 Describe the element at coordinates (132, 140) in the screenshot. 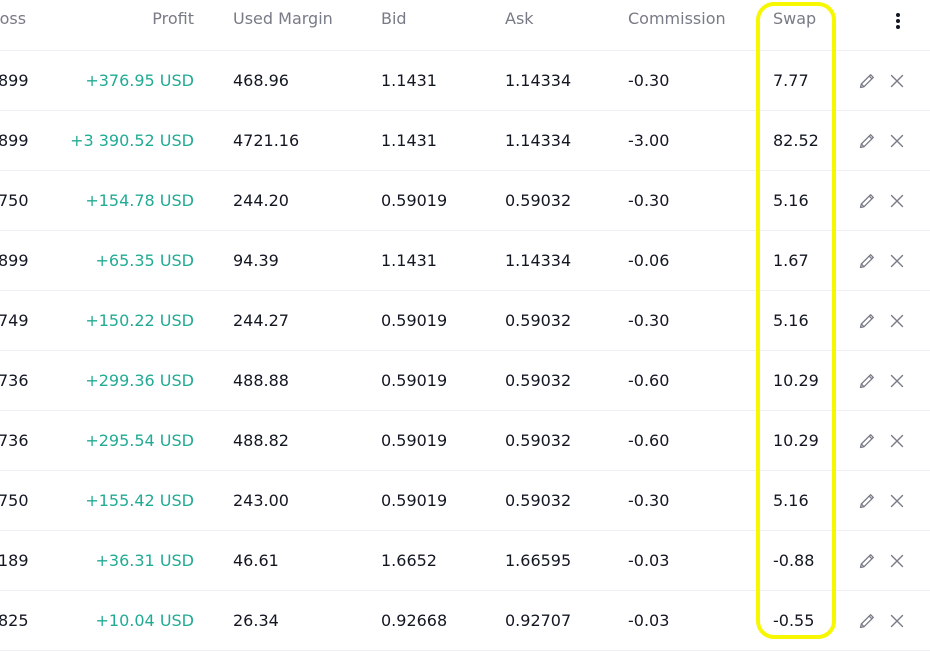

I see `profit-value: +3 390.52 USD` at that location.